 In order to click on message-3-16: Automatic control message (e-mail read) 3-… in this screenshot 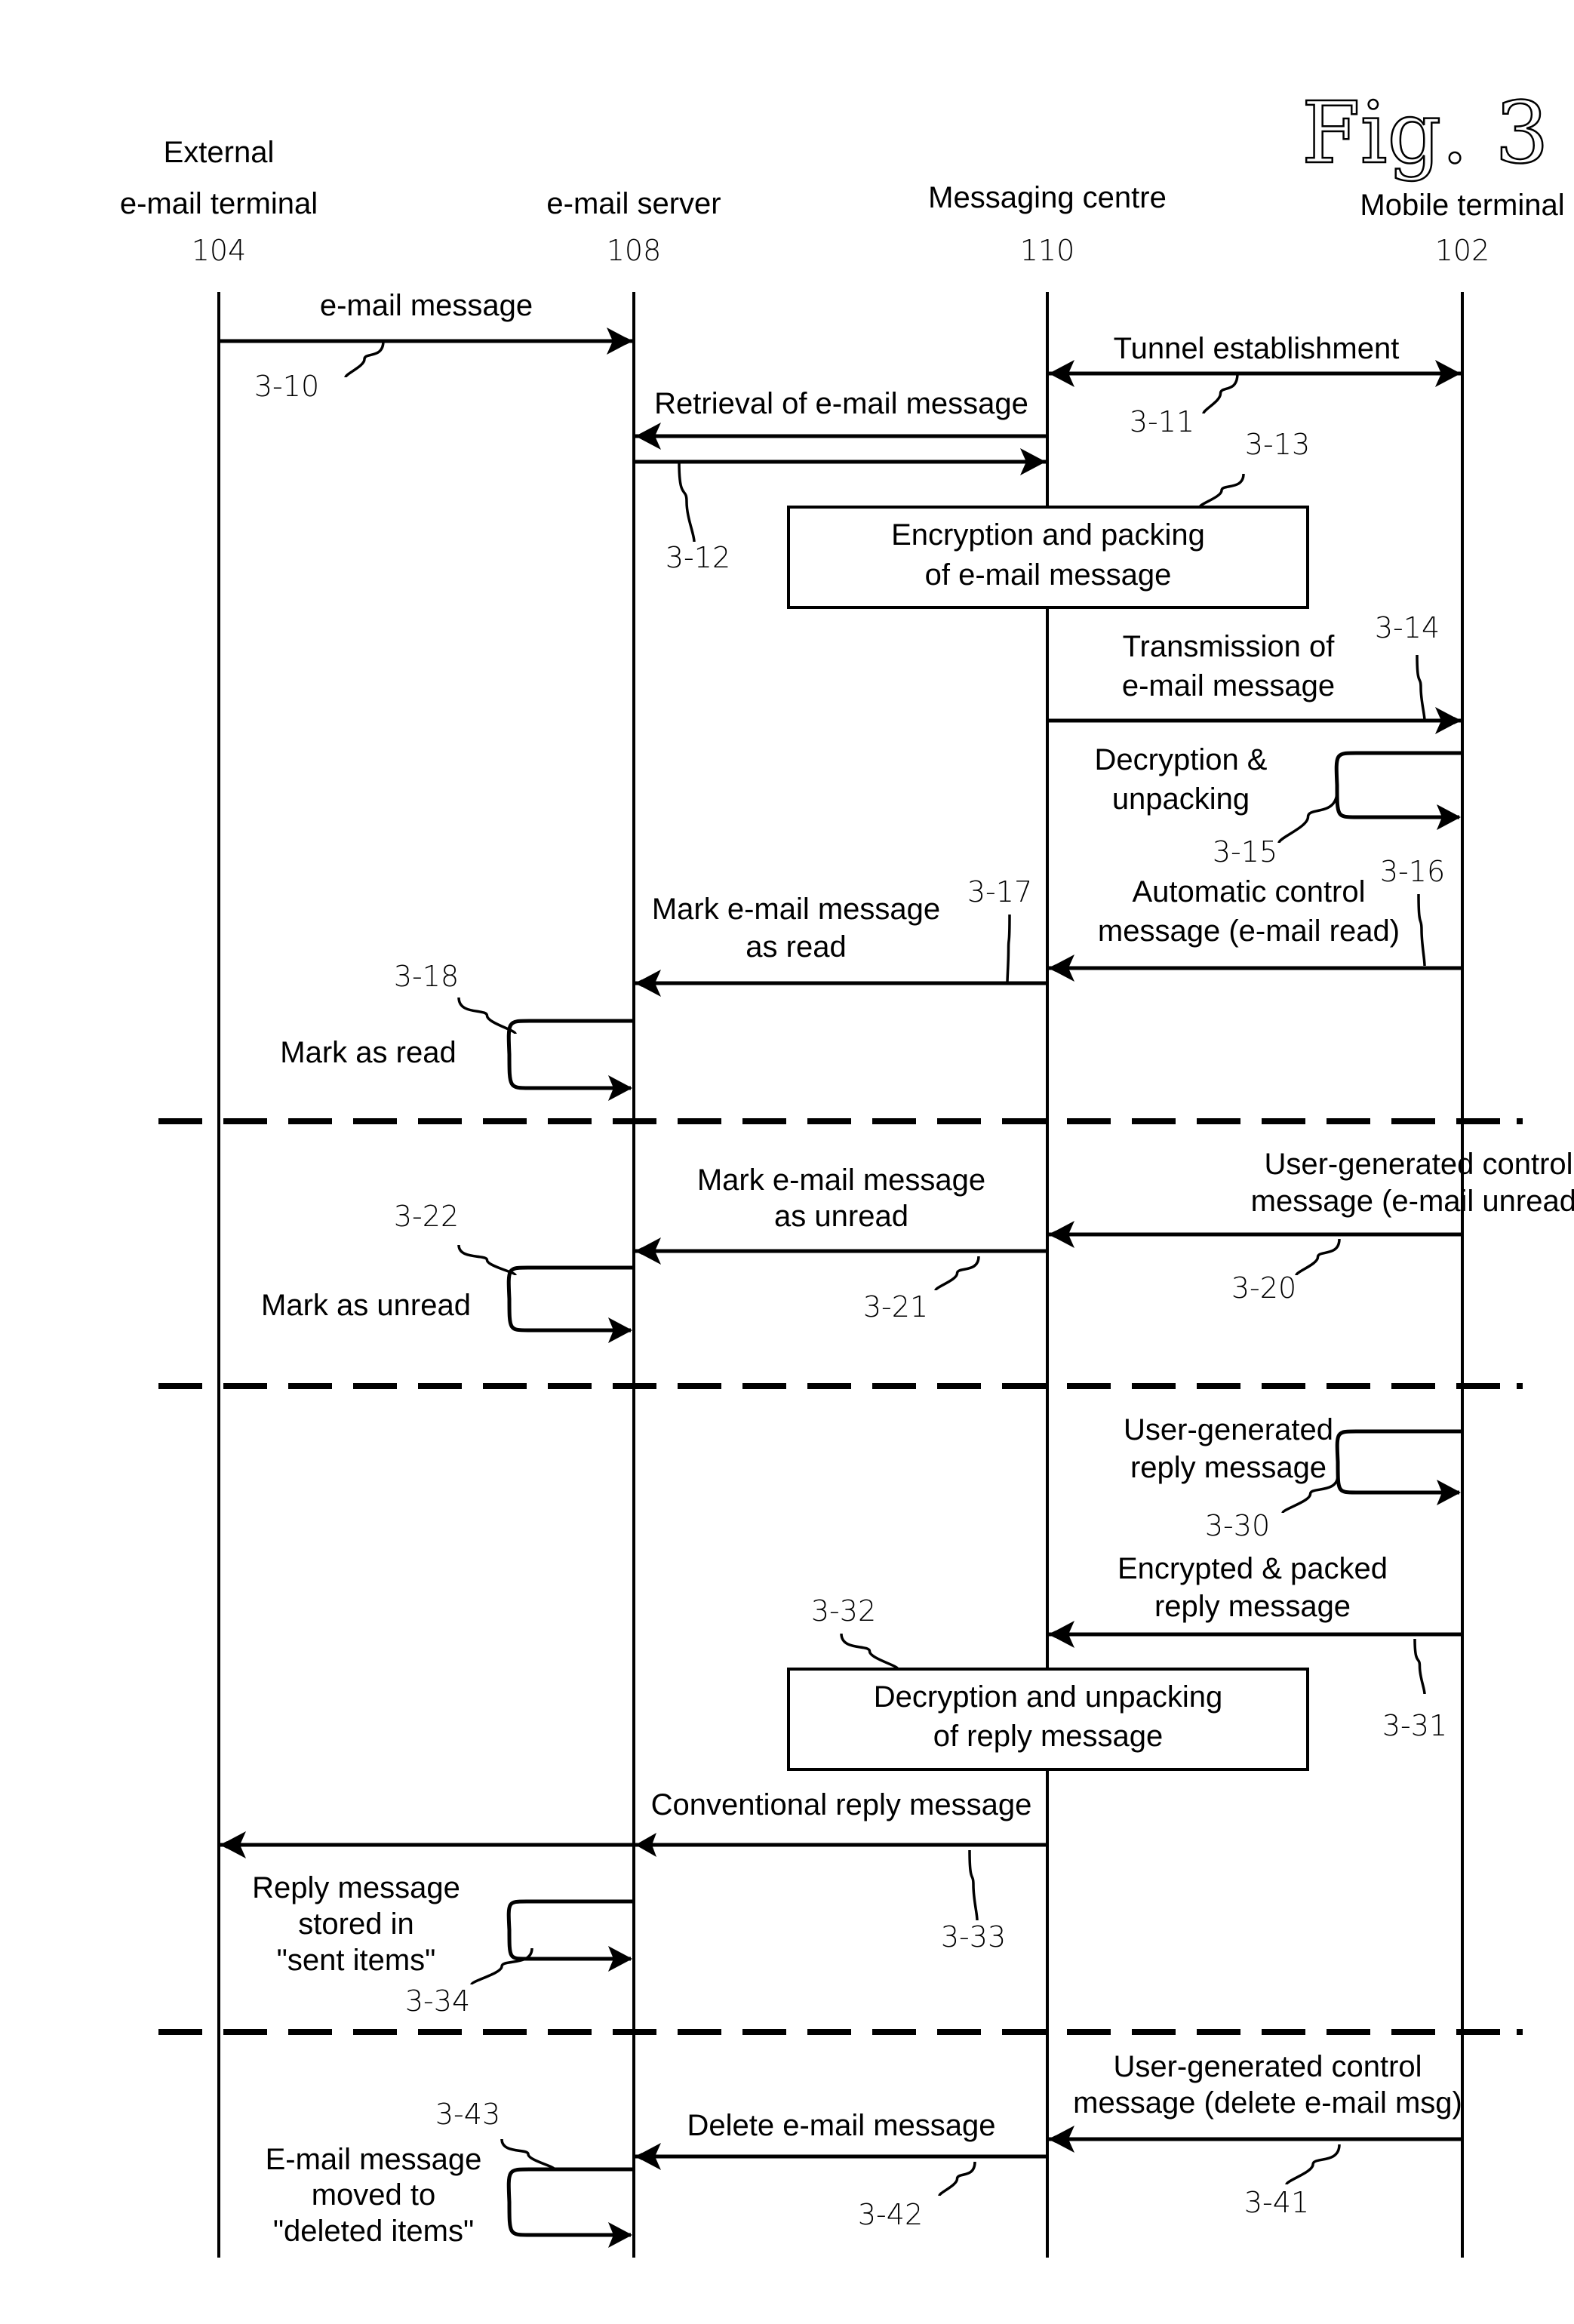, I will do `click(1255, 919)`.